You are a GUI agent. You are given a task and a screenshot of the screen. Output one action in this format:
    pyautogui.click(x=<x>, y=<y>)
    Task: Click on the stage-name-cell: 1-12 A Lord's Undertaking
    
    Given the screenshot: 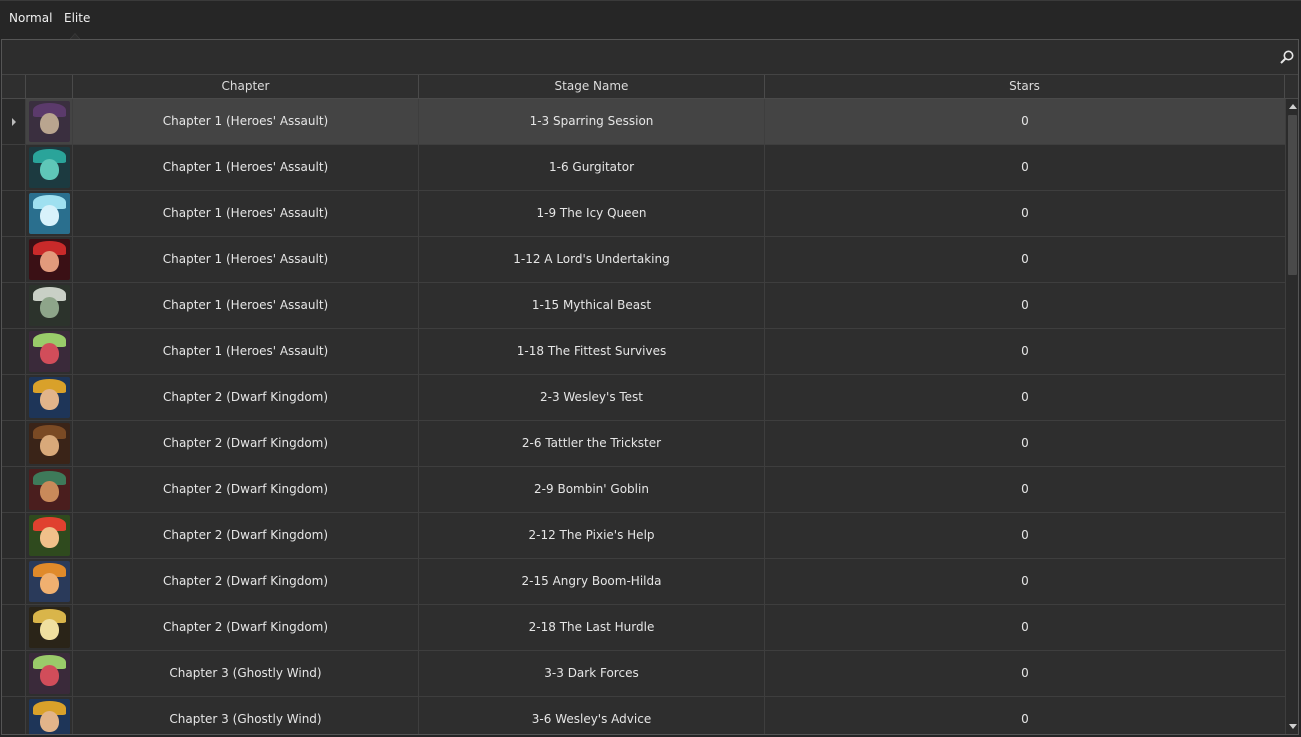 What is the action you would take?
    pyautogui.click(x=592, y=259)
    